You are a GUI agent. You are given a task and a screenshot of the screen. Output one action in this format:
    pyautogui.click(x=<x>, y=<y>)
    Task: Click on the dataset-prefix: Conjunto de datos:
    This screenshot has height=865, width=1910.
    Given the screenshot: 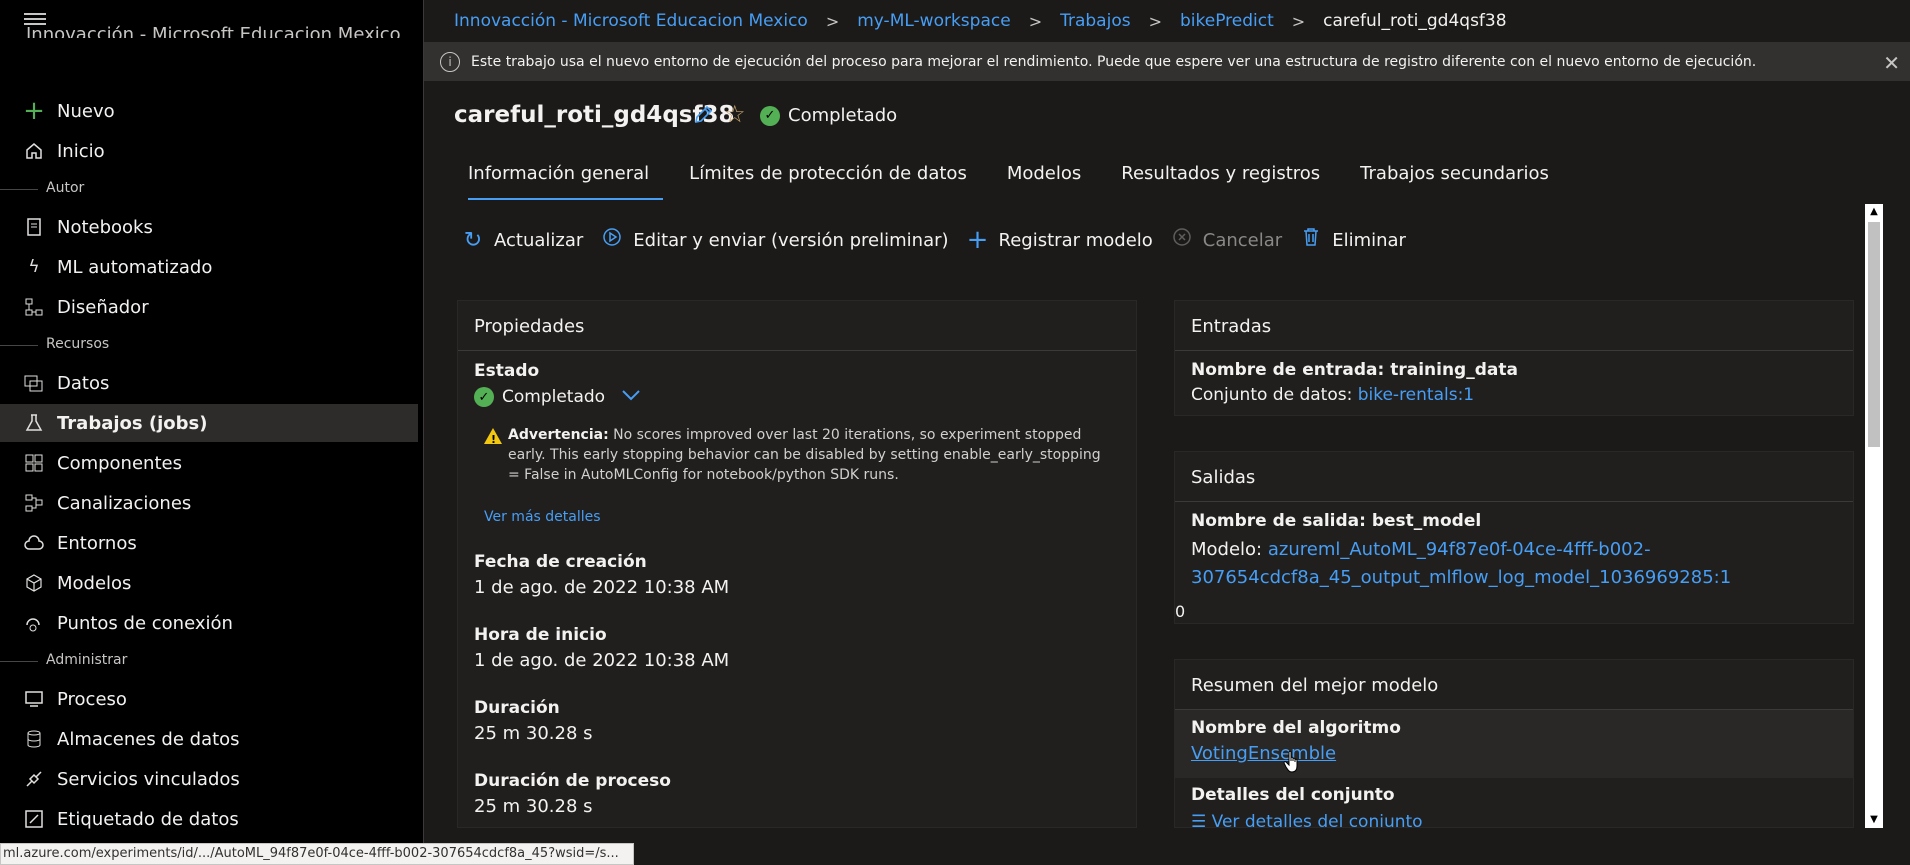 What is the action you would take?
    pyautogui.click(x=1272, y=395)
    